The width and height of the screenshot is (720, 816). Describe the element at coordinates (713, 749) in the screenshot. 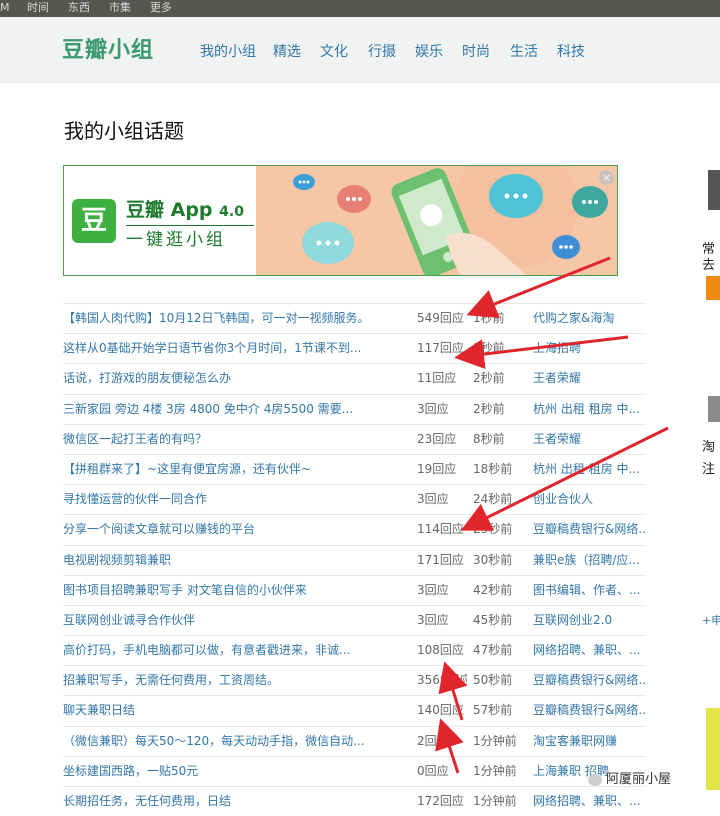

I see `side-green-ad` at that location.